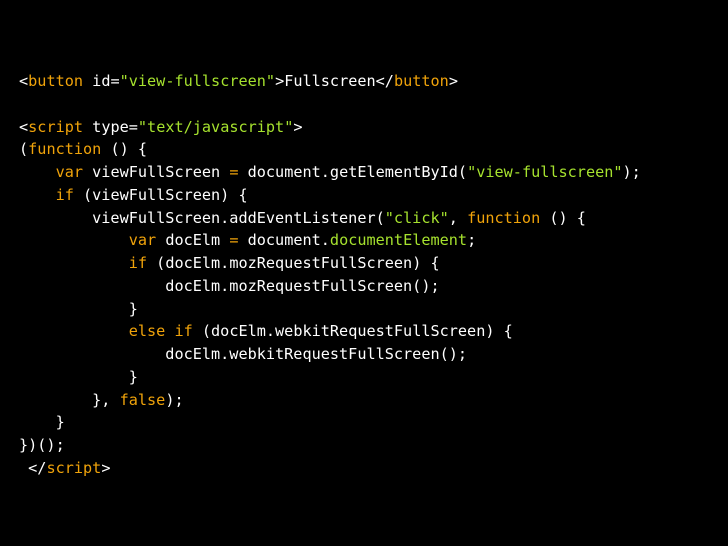 This screenshot has width=728, height=546. What do you see at coordinates (352, 331) in the screenshot?
I see `code-token-plain: (docElm.webkitRequestFullScreen) {` at bounding box center [352, 331].